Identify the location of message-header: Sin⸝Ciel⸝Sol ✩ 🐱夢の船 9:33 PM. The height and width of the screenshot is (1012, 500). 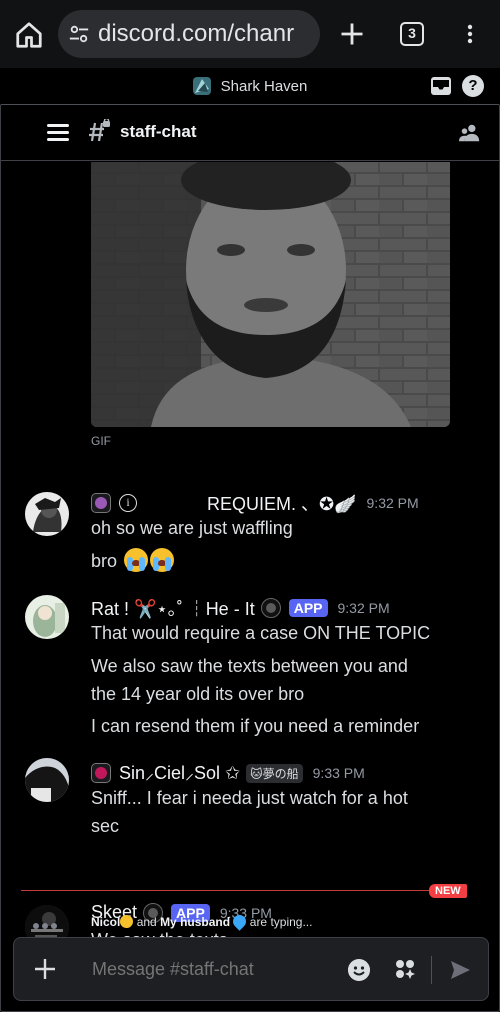
(228, 773).